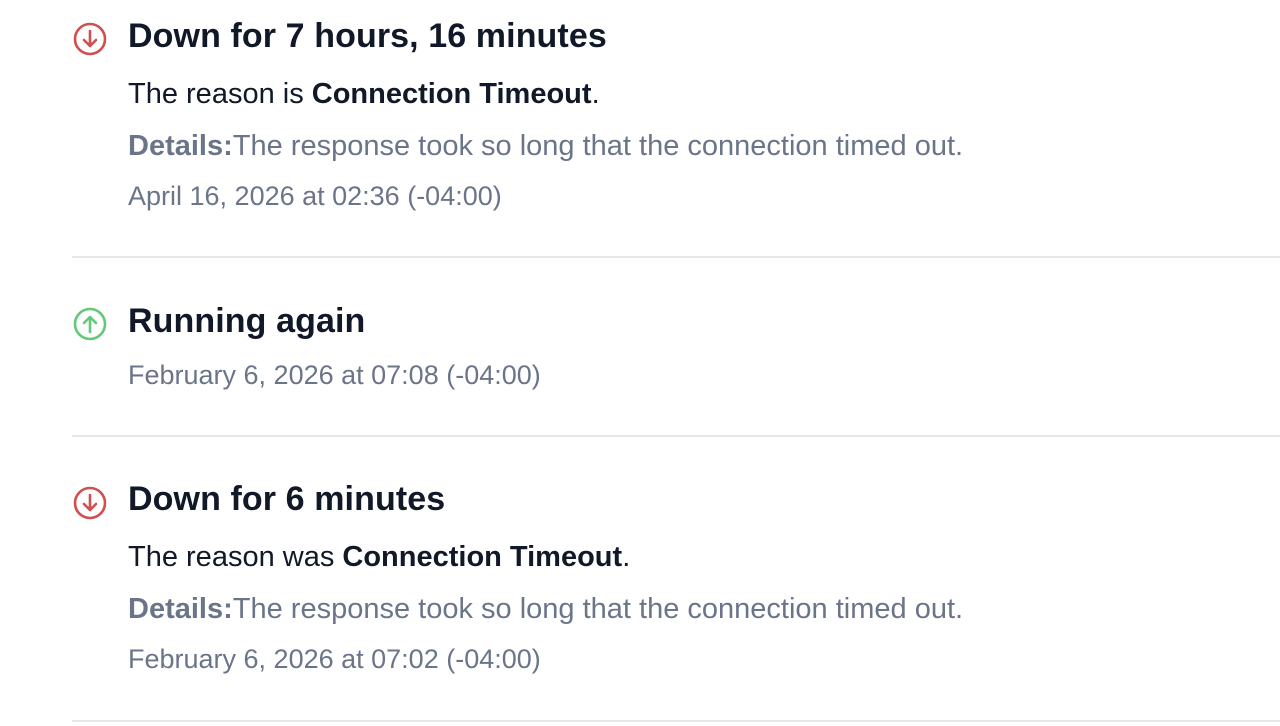 The image size is (1280, 726). I want to click on event-title: Down for 6 minutes, so click(287, 499).